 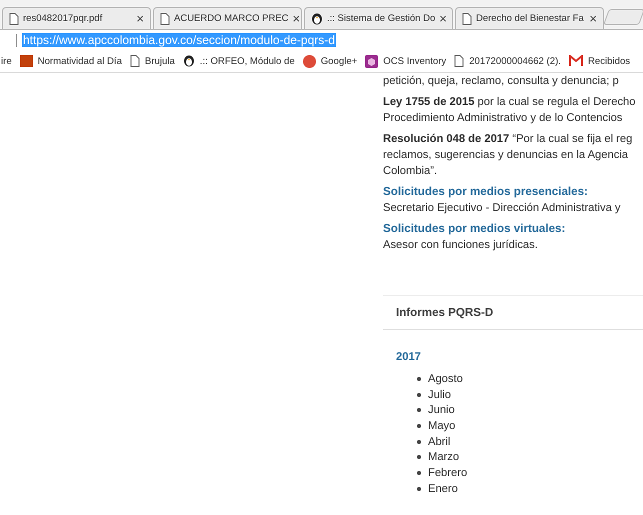 I want to click on paragraph: Resolución 048 de 2017 “Por la cual se fija el reg reclamos, sugerencias y denuncias en la Agencia Colombia”., so click(x=508, y=155).